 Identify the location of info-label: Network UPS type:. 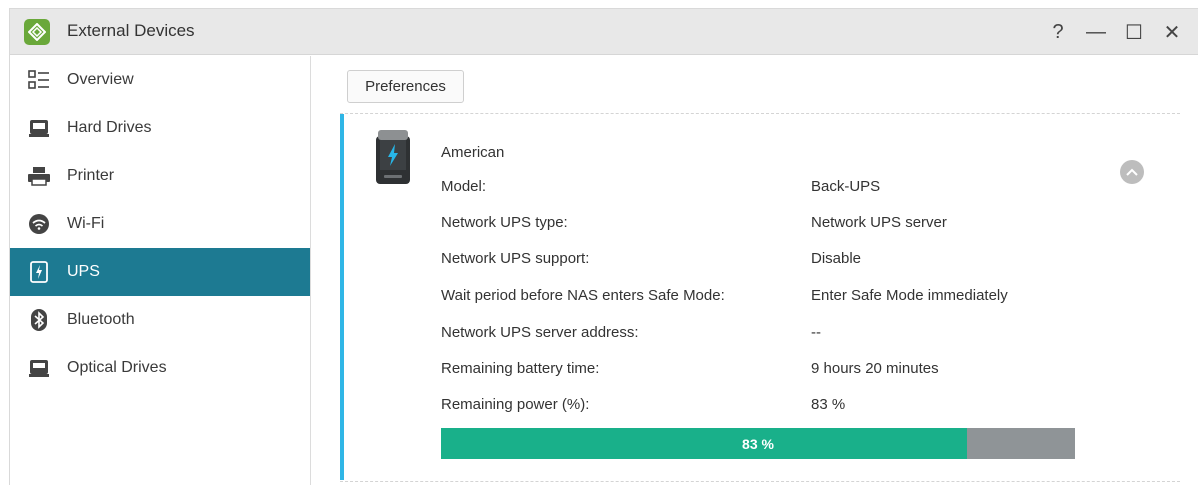
(504, 222).